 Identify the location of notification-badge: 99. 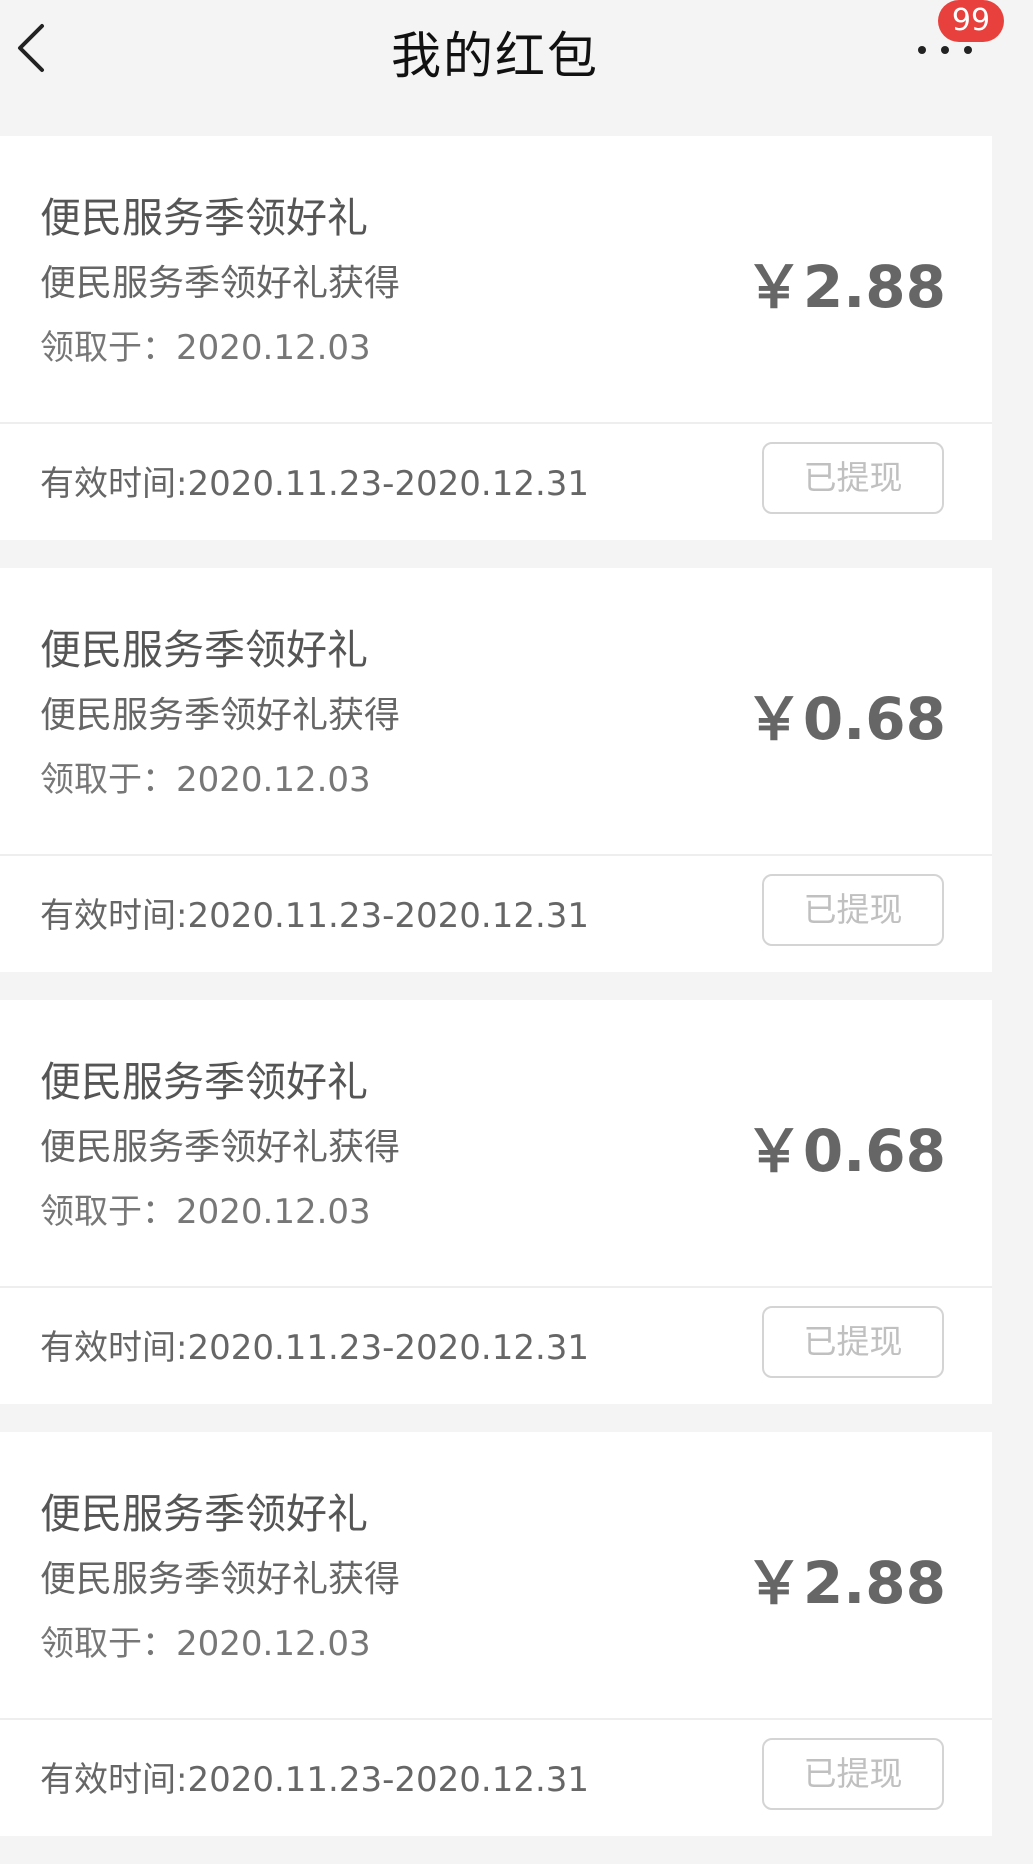
(971, 21).